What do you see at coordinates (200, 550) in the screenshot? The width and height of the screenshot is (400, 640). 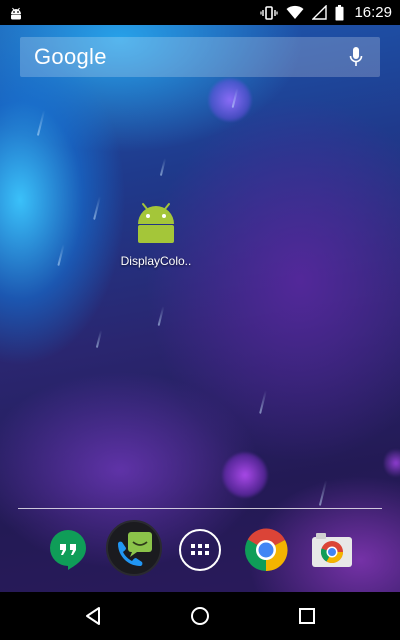 I see `app-drawer-icon` at bounding box center [200, 550].